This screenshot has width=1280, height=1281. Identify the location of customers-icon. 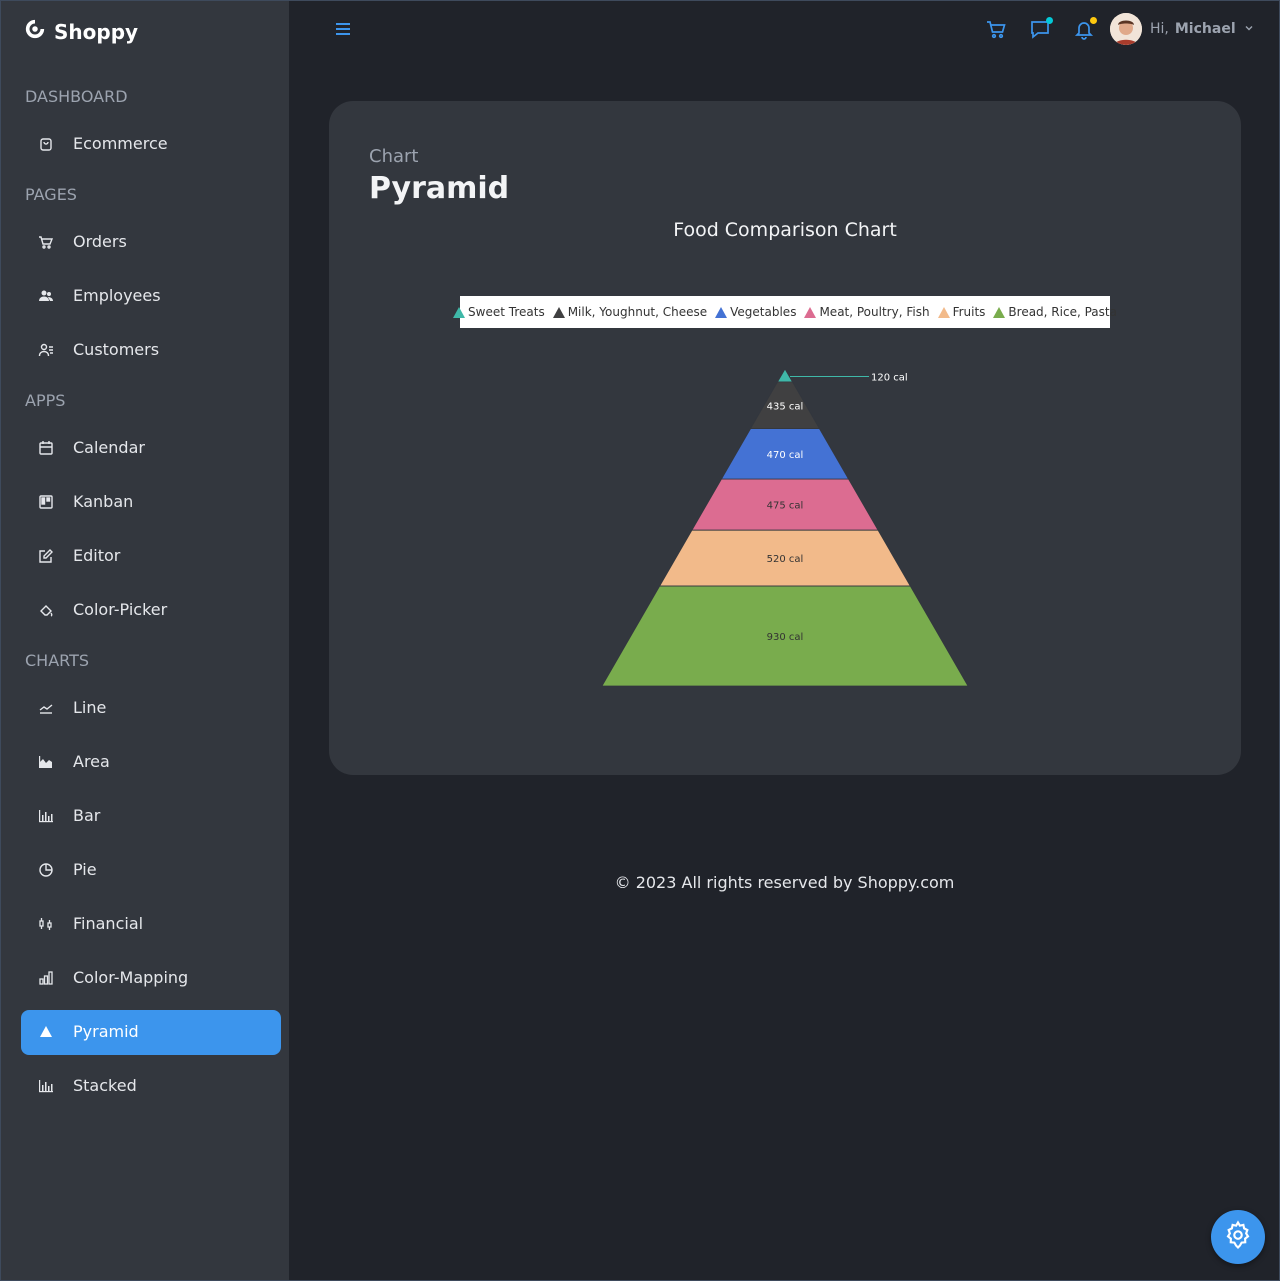
(46, 350).